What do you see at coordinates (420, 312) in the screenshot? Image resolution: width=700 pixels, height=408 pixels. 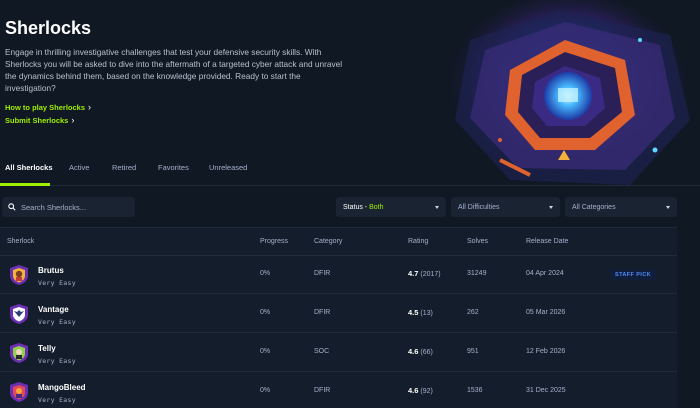 I see `rating-value: 4.5 (13)` at bounding box center [420, 312].